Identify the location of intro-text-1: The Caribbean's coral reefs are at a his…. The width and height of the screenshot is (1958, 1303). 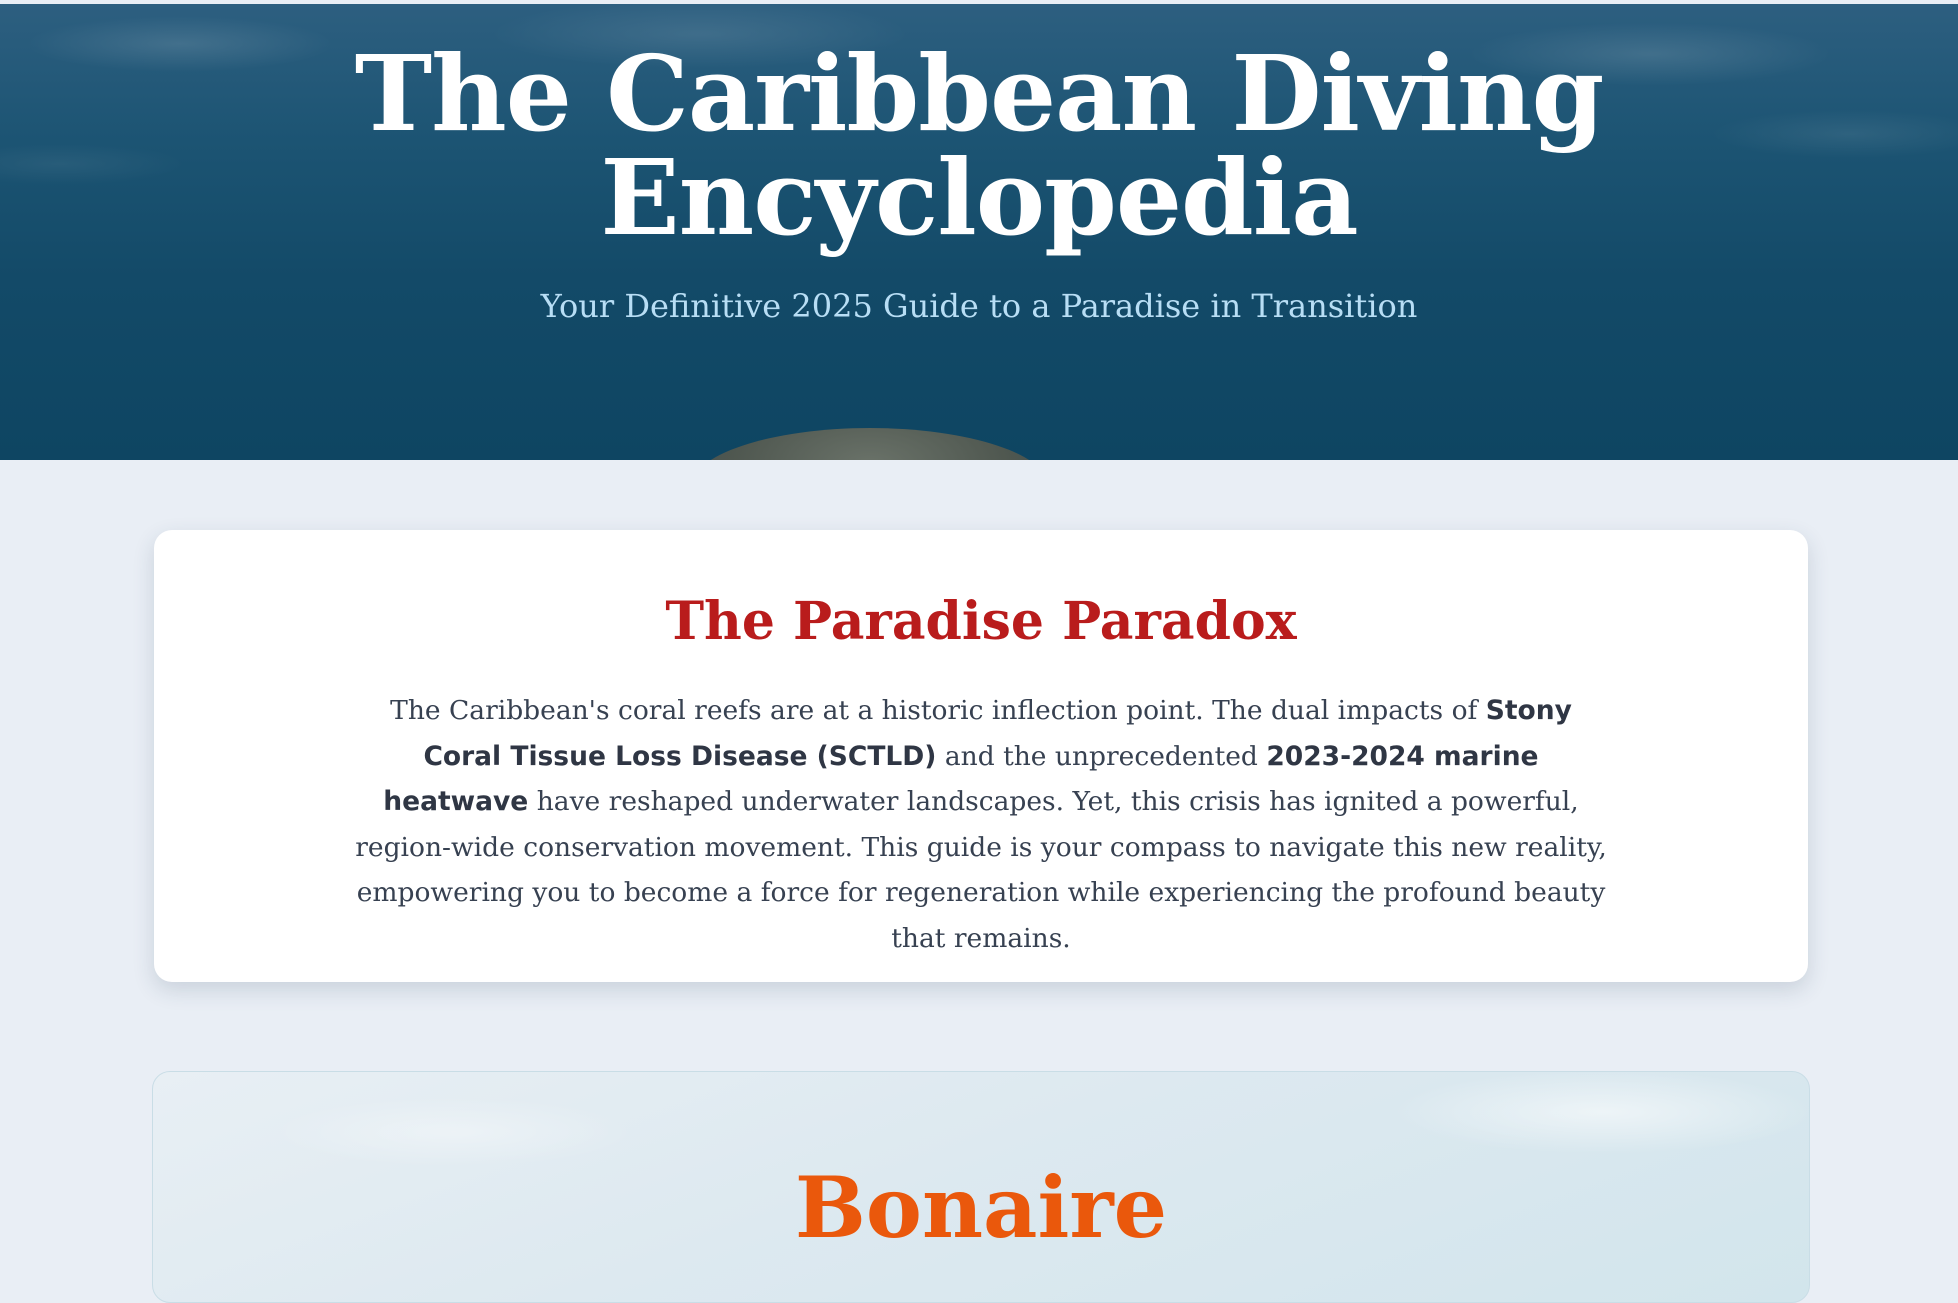
(938, 710).